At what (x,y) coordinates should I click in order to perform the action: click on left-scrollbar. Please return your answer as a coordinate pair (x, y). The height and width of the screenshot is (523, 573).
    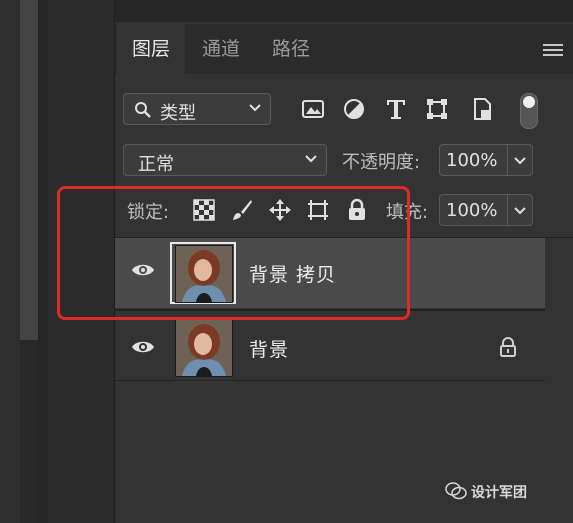
    Looking at the image, I should click on (29, 170).